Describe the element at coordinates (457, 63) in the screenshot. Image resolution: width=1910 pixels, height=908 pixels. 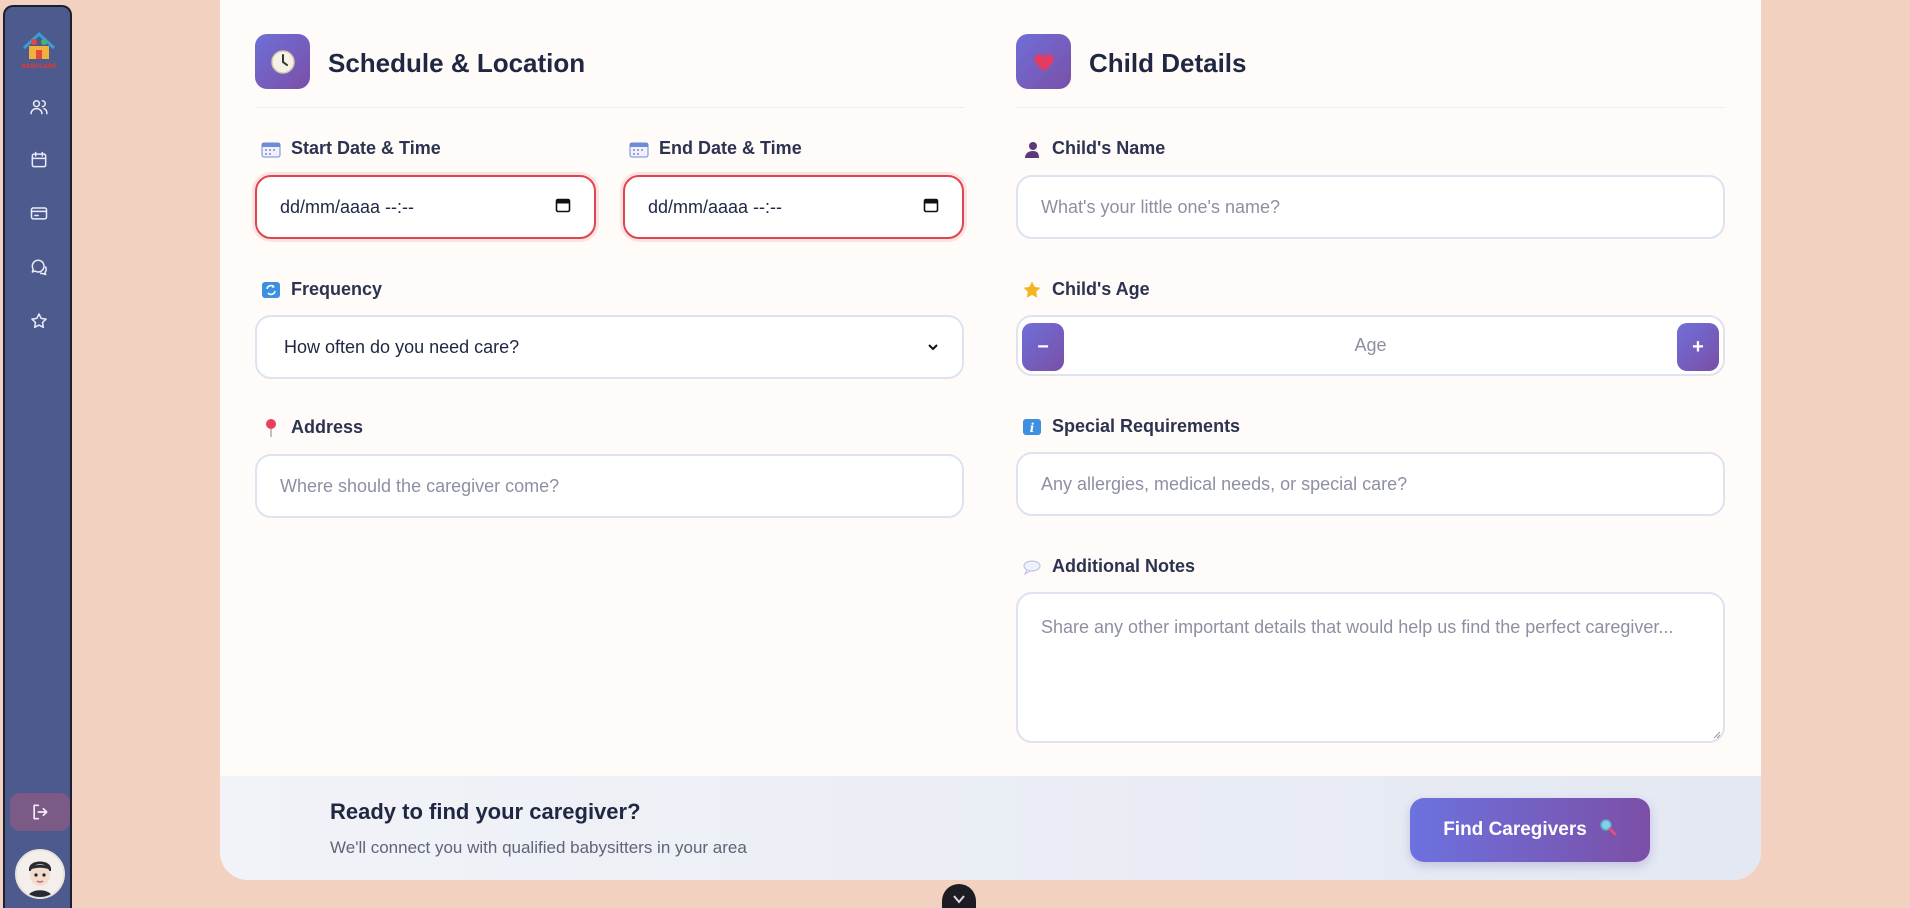
I see `schedule-title: Schedule & Location` at that location.